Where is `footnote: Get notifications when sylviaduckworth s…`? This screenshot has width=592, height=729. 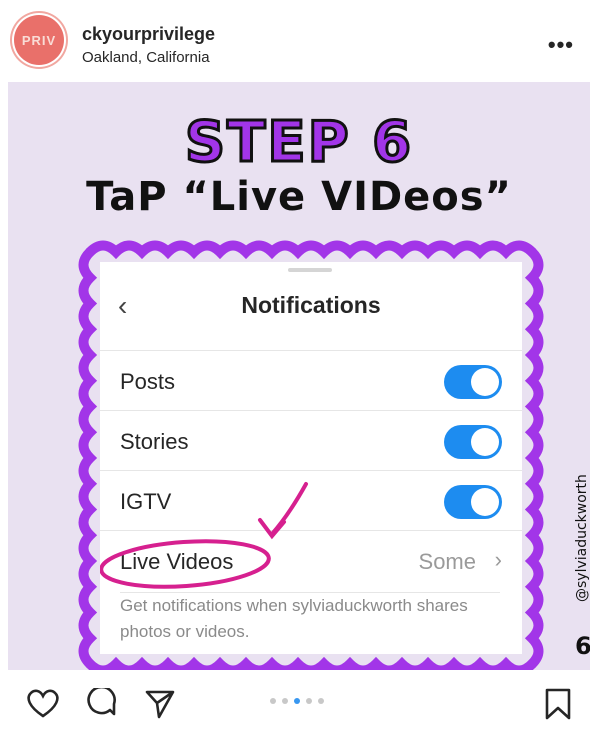 footnote: Get notifications when sylviaduckworth s… is located at coordinates (310, 618).